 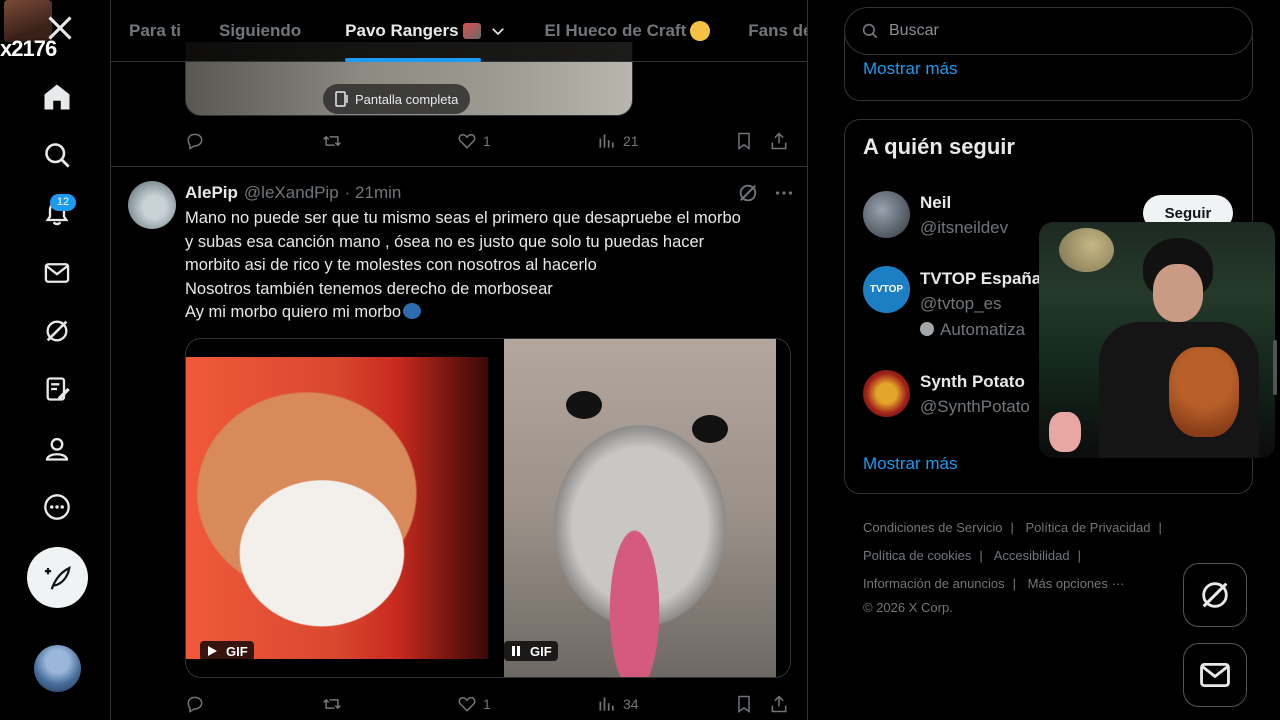 What do you see at coordinates (57, 273) in the screenshot?
I see `messages-envelope-icon` at bounding box center [57, 273].